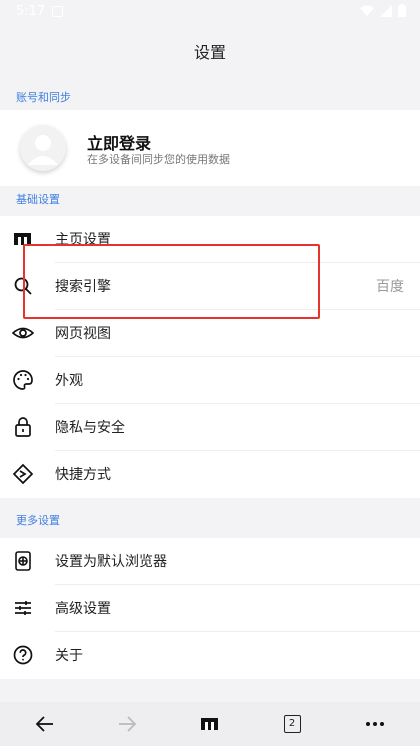 Image resolution: width=420 pixels, height=746 pixels. I want to click on setting-row-advanced: 高级设置, so click(210, 608).